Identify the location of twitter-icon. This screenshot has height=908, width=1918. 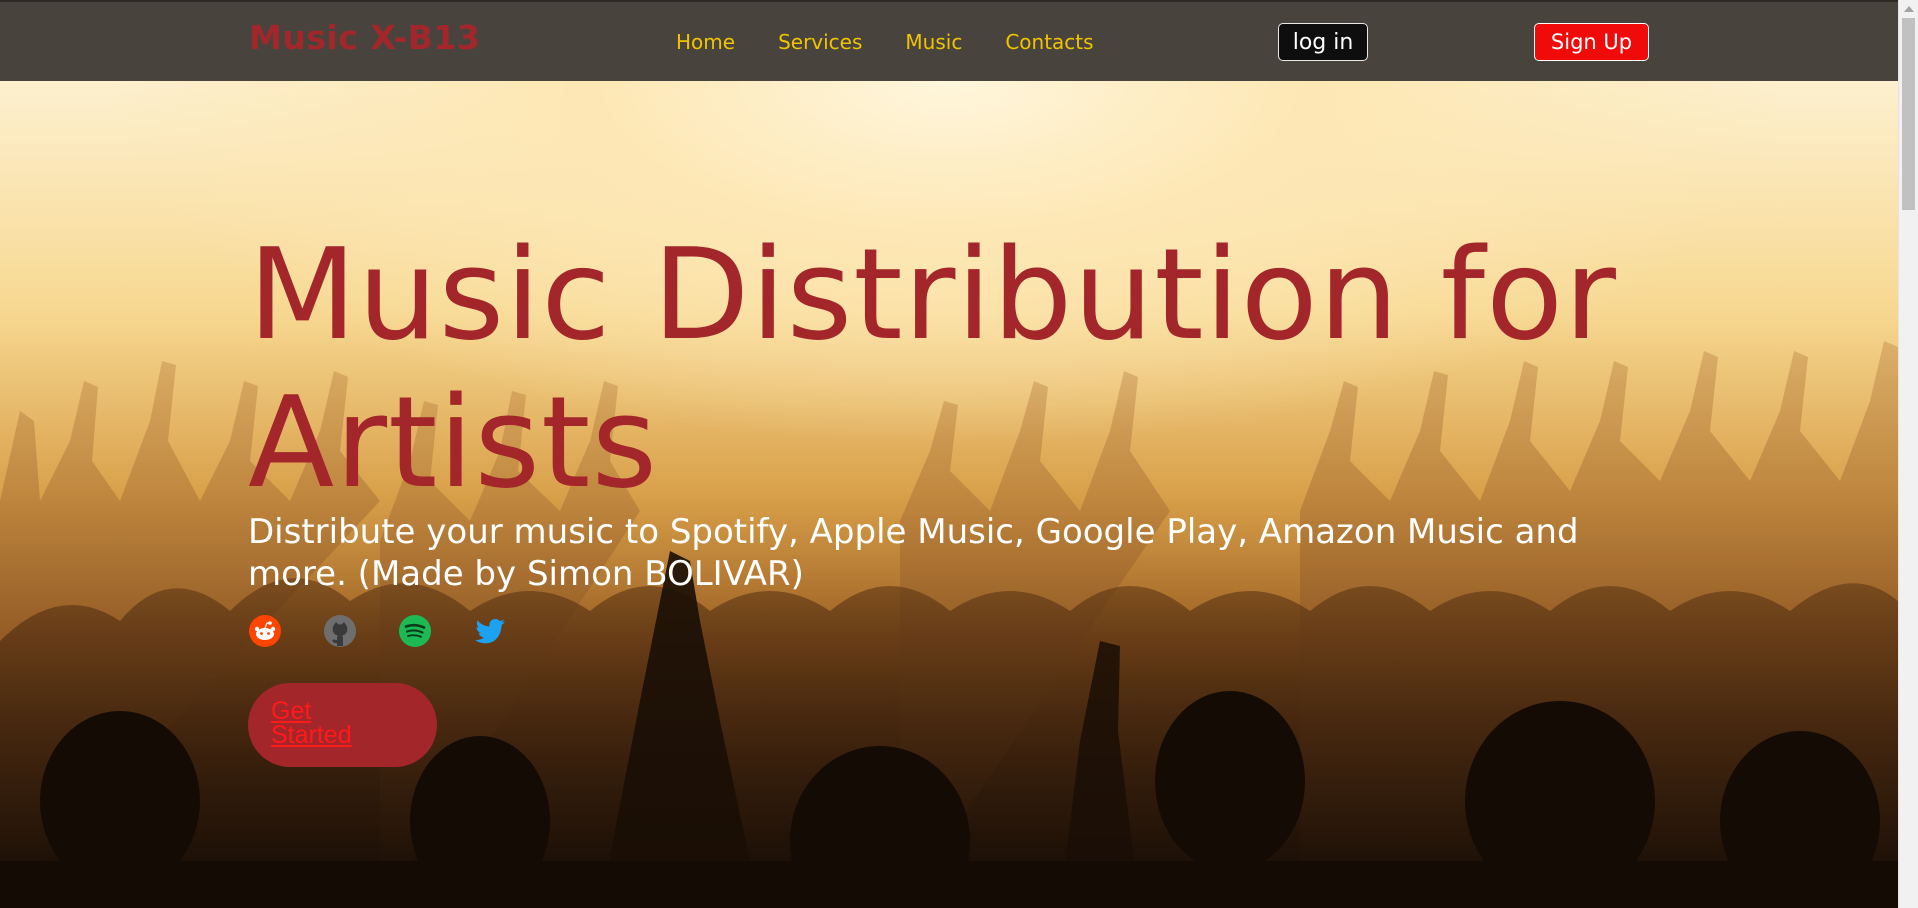
(490, 631).